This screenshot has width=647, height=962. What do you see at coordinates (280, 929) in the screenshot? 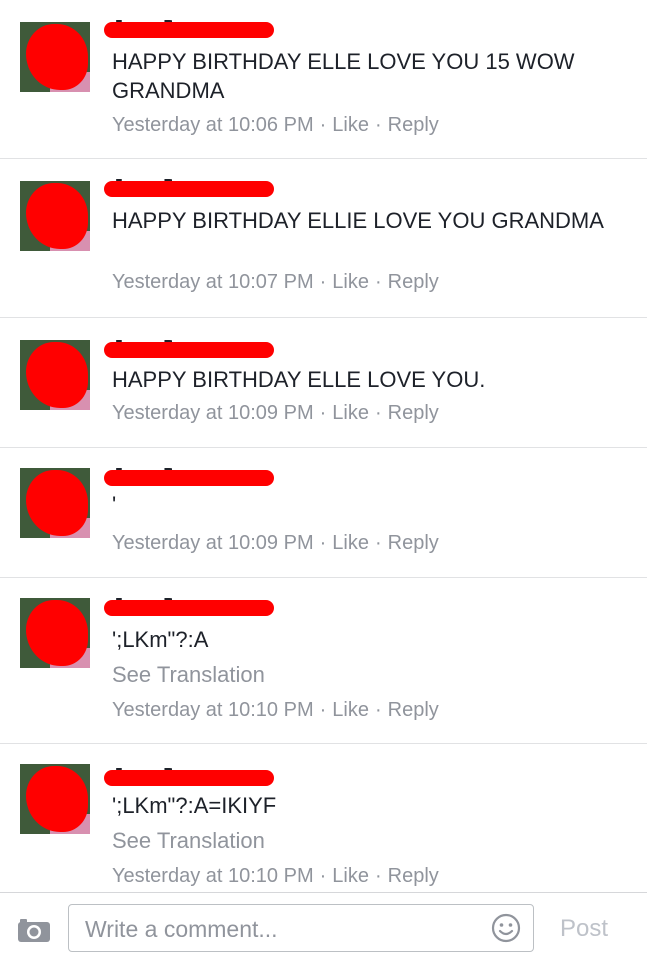
I see `comment-input` at bounding box center [280, 929].